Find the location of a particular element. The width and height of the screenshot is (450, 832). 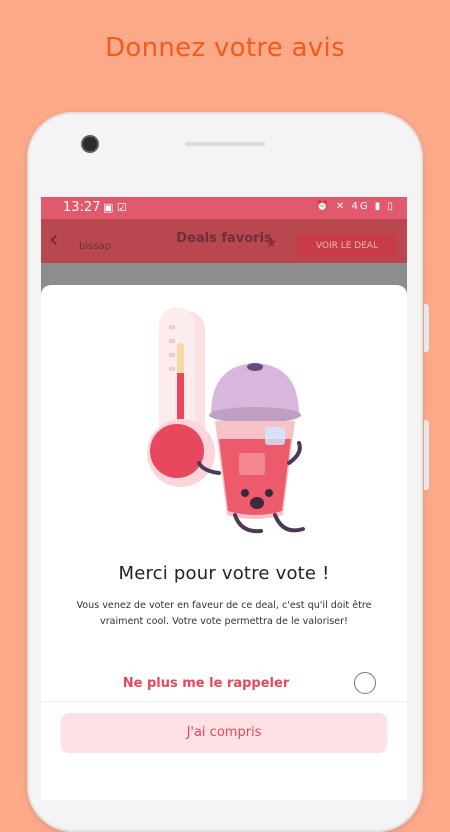

status-right-icons: ⏰ ✕ 4G ▮ ▯ is located at coordinates (355, 206).